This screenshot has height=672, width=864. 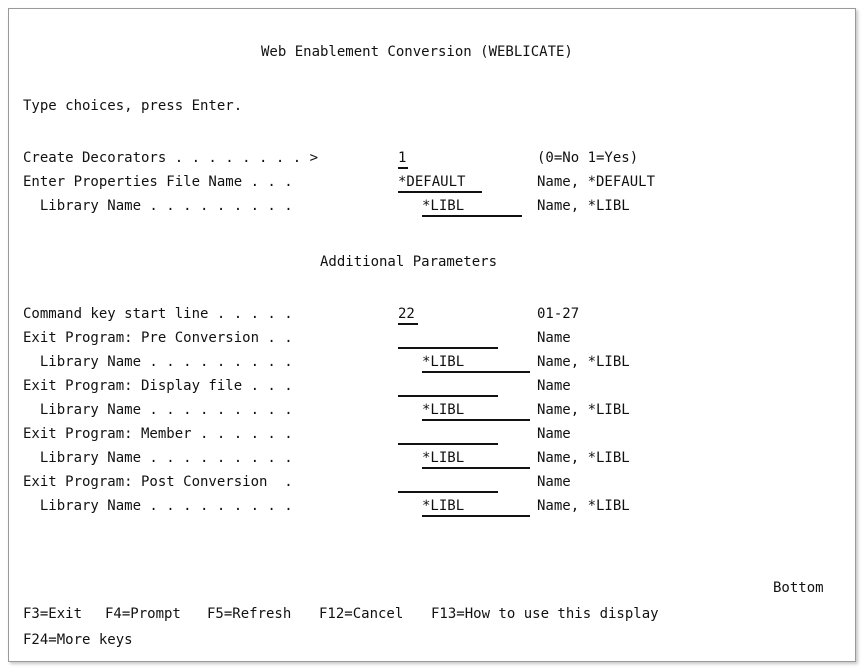 What do you see at coordinates (158, 338) in the screenshot?
I see `exit-pre-label: Exit Program: Pre Conversion . .` at bounding box center [158, 338].